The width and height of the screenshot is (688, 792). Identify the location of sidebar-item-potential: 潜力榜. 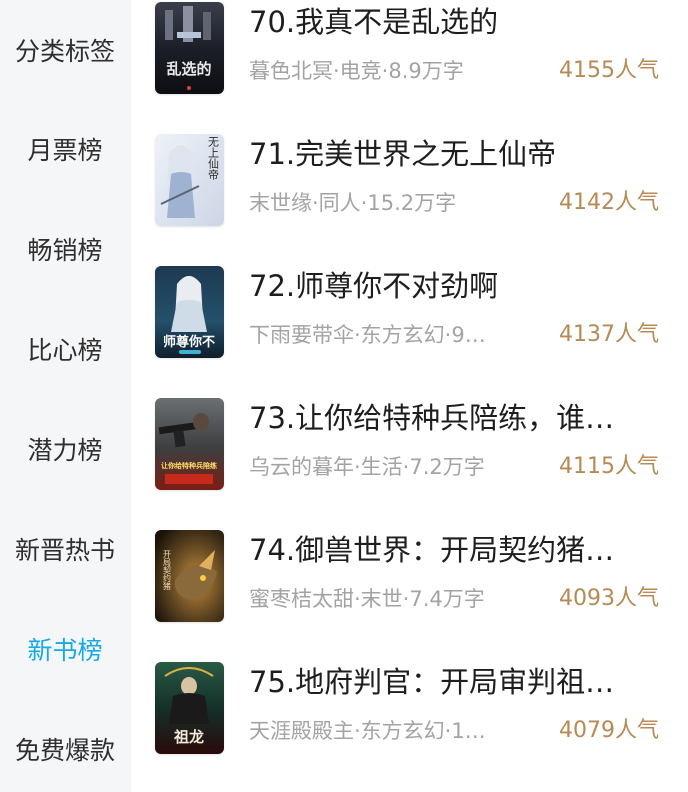
(70, 451).